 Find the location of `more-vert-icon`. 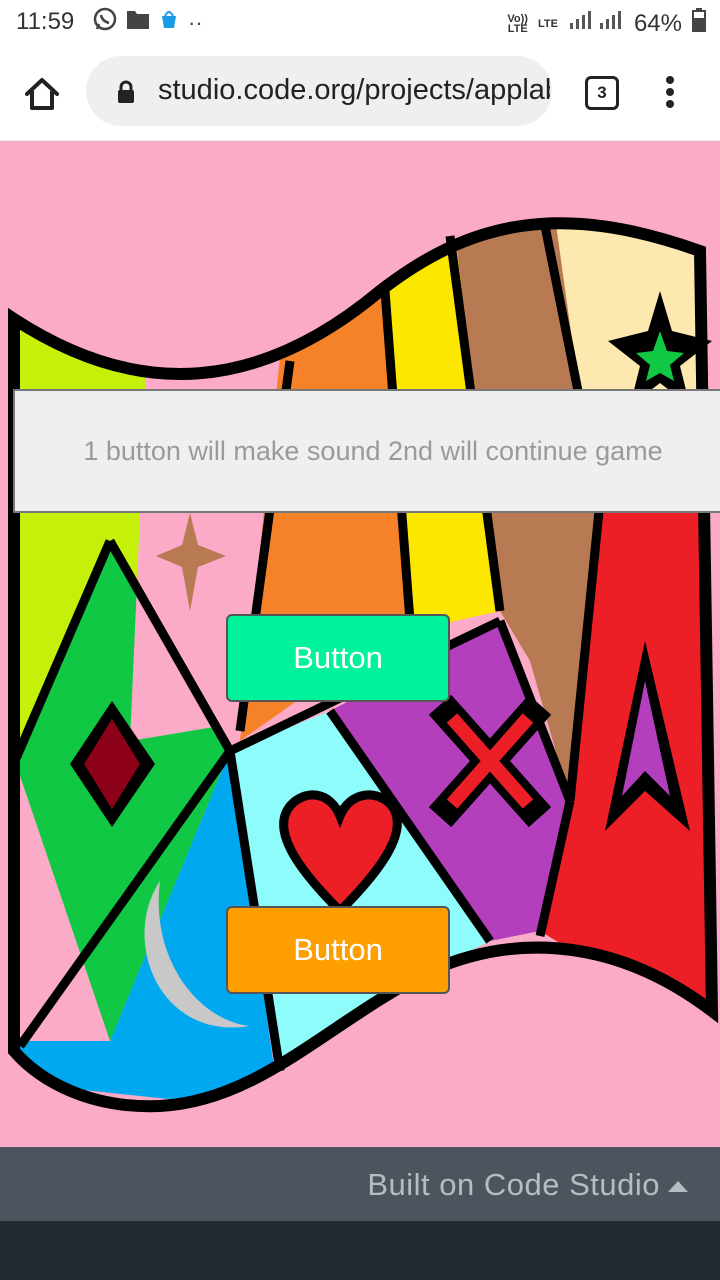

more-vert-icon is located at coordinates (670, 92).